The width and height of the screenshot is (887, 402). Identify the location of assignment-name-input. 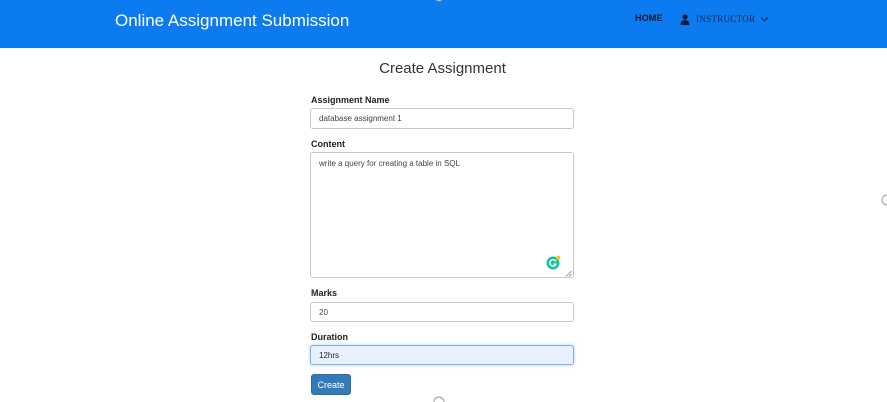
(442, 118).